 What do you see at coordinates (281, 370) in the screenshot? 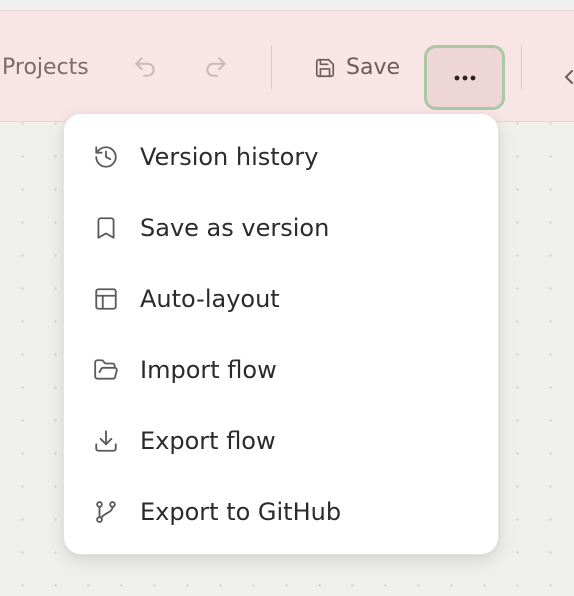
I see `menu-item-import-flow: Import flow` at bounding box center [281, 370].